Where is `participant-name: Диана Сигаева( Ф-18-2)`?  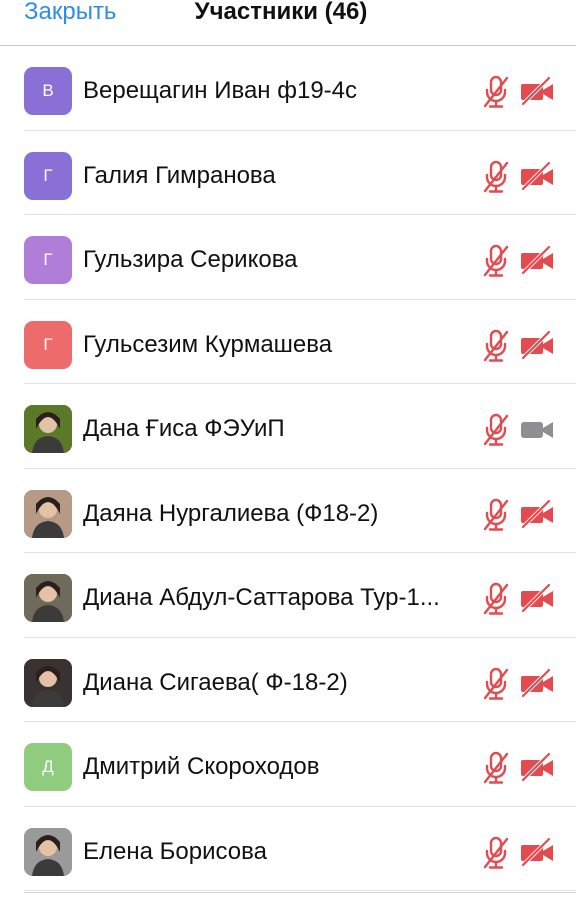 participant-name: Диана Сигаева( Ф-18-2) is located at coordinates (215, 682).